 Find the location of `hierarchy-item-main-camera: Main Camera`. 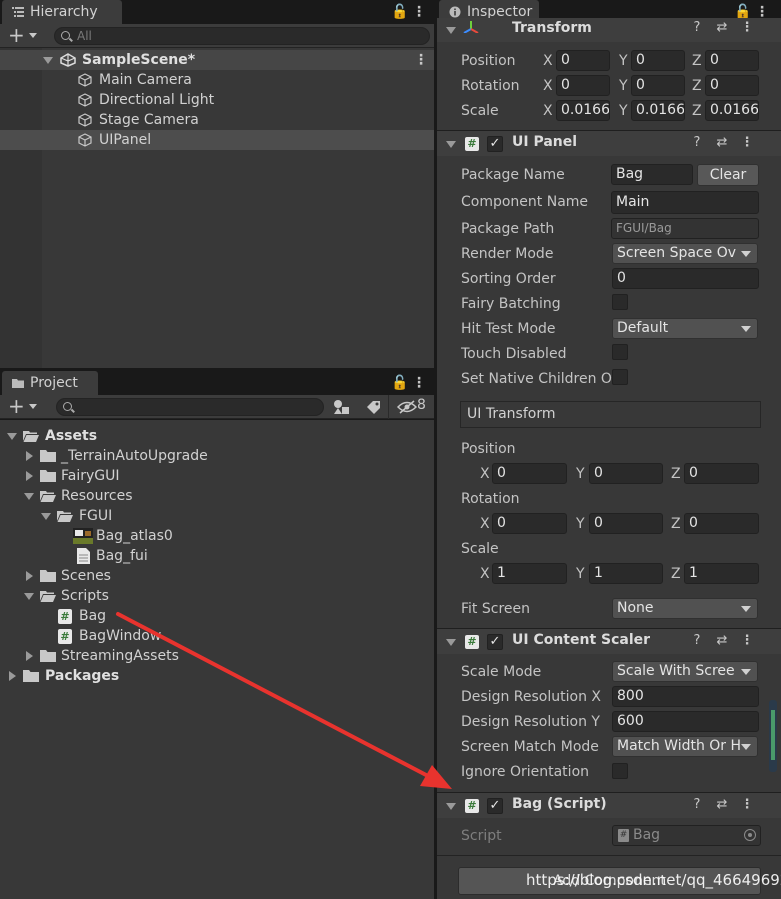

hierarchy-item-main-camera: Main Camera is located at coordinates (217, 80).